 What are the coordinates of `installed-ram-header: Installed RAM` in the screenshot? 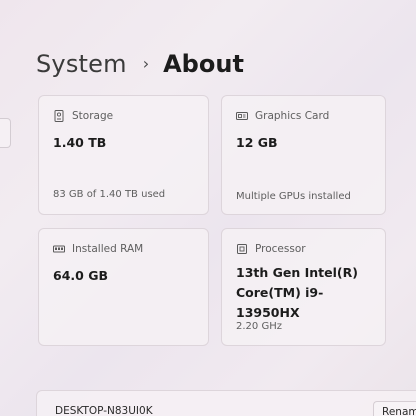 It's located at (98, 249).